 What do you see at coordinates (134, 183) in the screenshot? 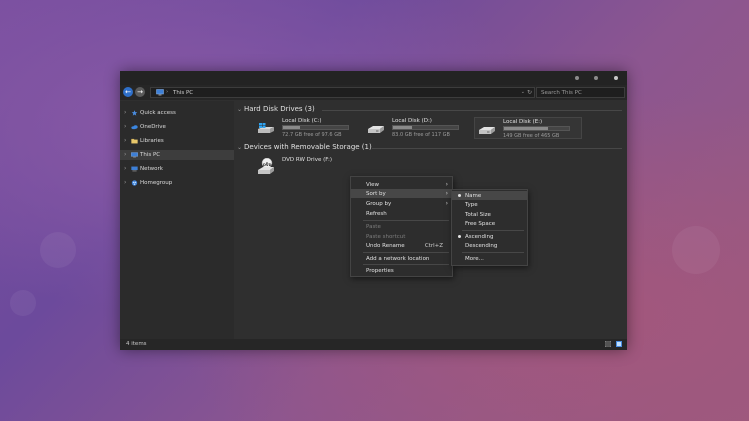
I see `homegroup-icon` at bounding box center [134, 183].